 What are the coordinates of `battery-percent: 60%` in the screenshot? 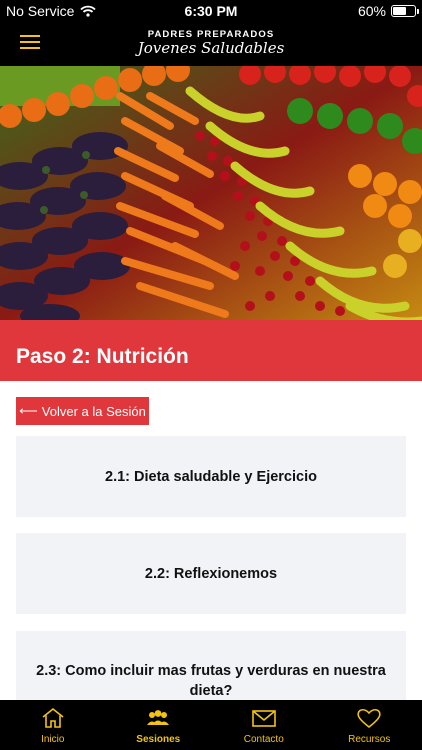 It's located at (371, 11).